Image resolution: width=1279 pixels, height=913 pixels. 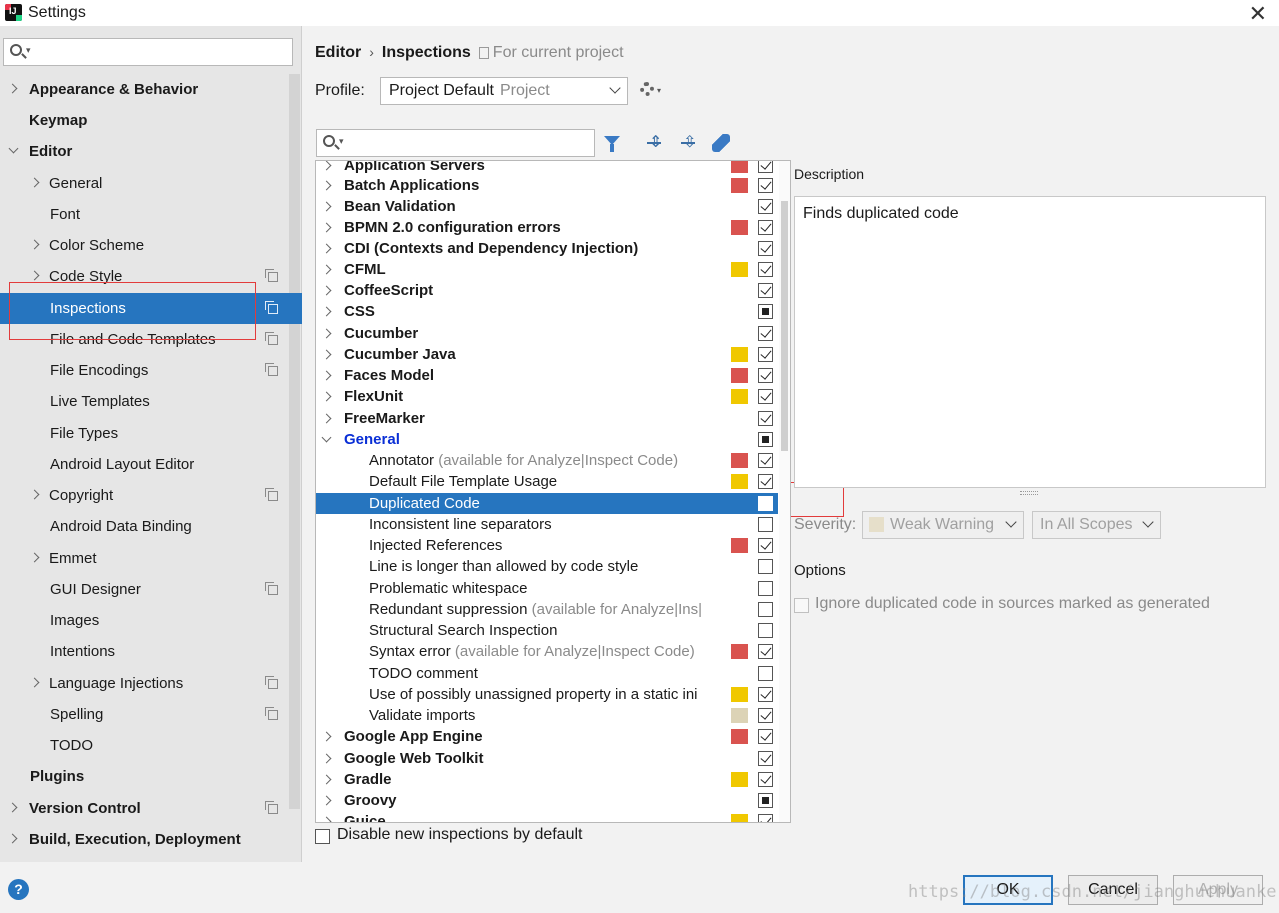 I want to click on collapse-arrow-icon, so click(x=327, y=440).